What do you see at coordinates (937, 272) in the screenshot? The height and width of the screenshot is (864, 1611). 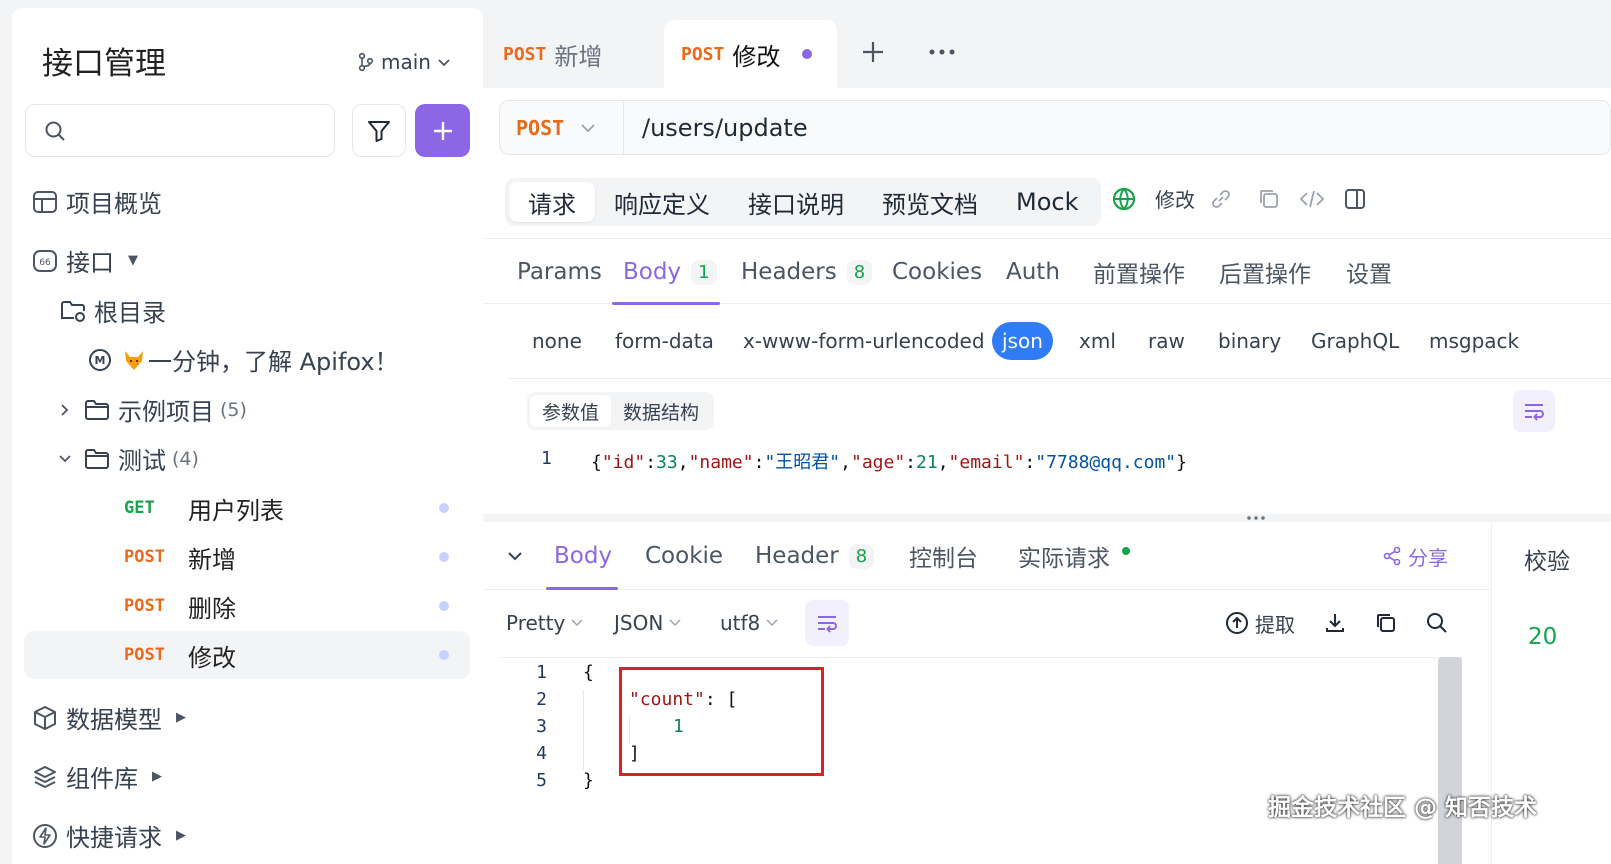 I see `subtab-cookies: Cookies` at bounding box center [937, 272].